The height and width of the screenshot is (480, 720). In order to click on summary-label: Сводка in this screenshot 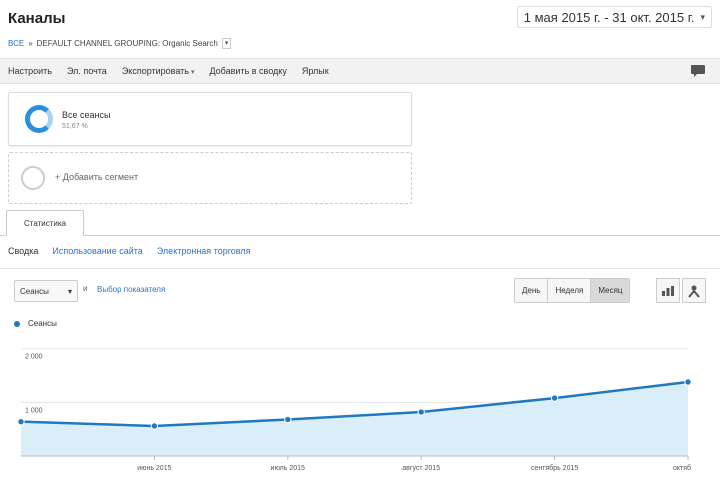, I will do `click(23, 251)`.